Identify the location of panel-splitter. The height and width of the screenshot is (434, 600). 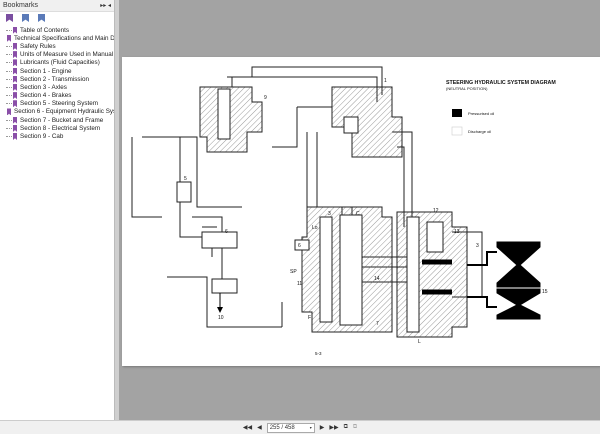
(117, 210).